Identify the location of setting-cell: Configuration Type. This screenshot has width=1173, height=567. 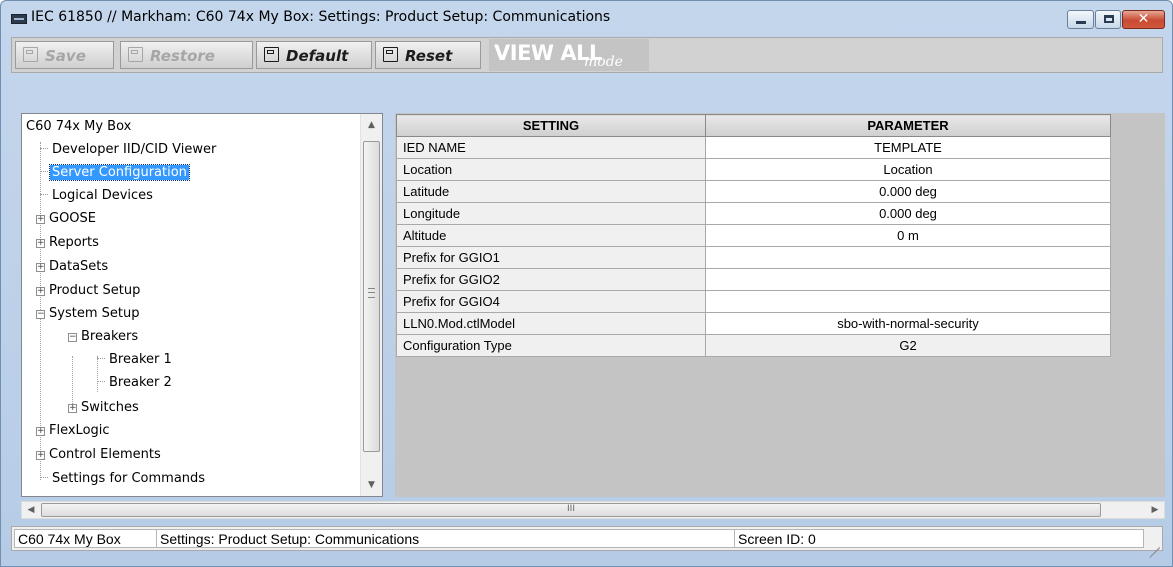
(551, 345).